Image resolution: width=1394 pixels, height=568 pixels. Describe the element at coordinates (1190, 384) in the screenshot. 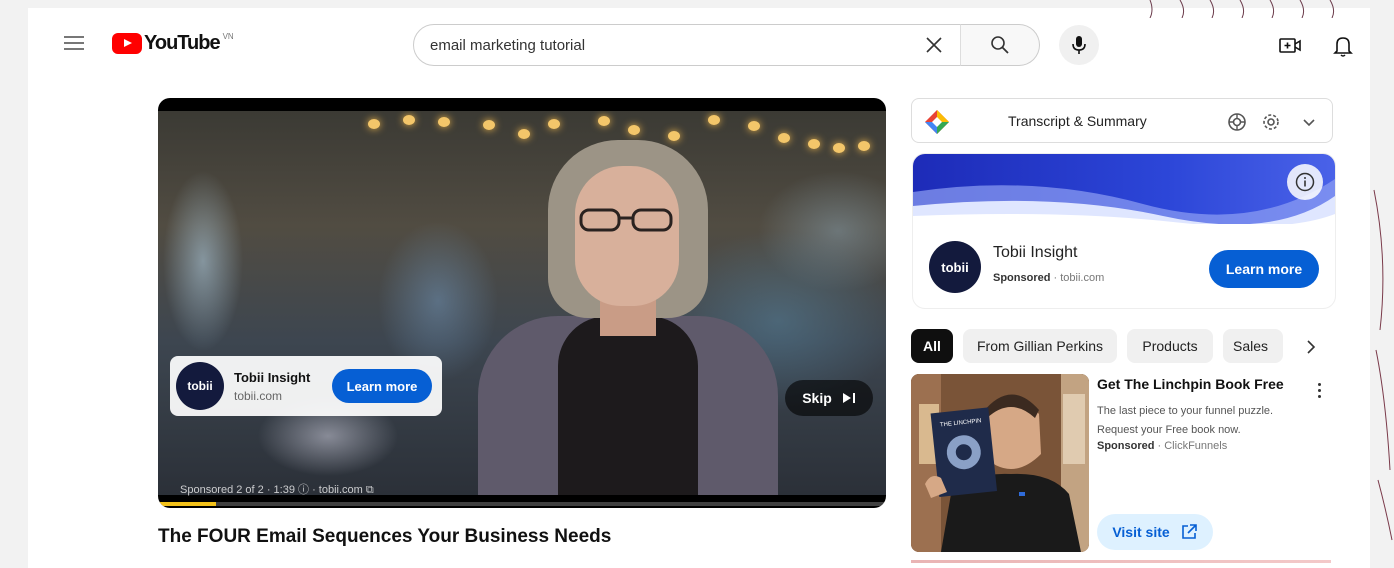

I see `rec-title: Get The Linchpin Book Free` at that location.